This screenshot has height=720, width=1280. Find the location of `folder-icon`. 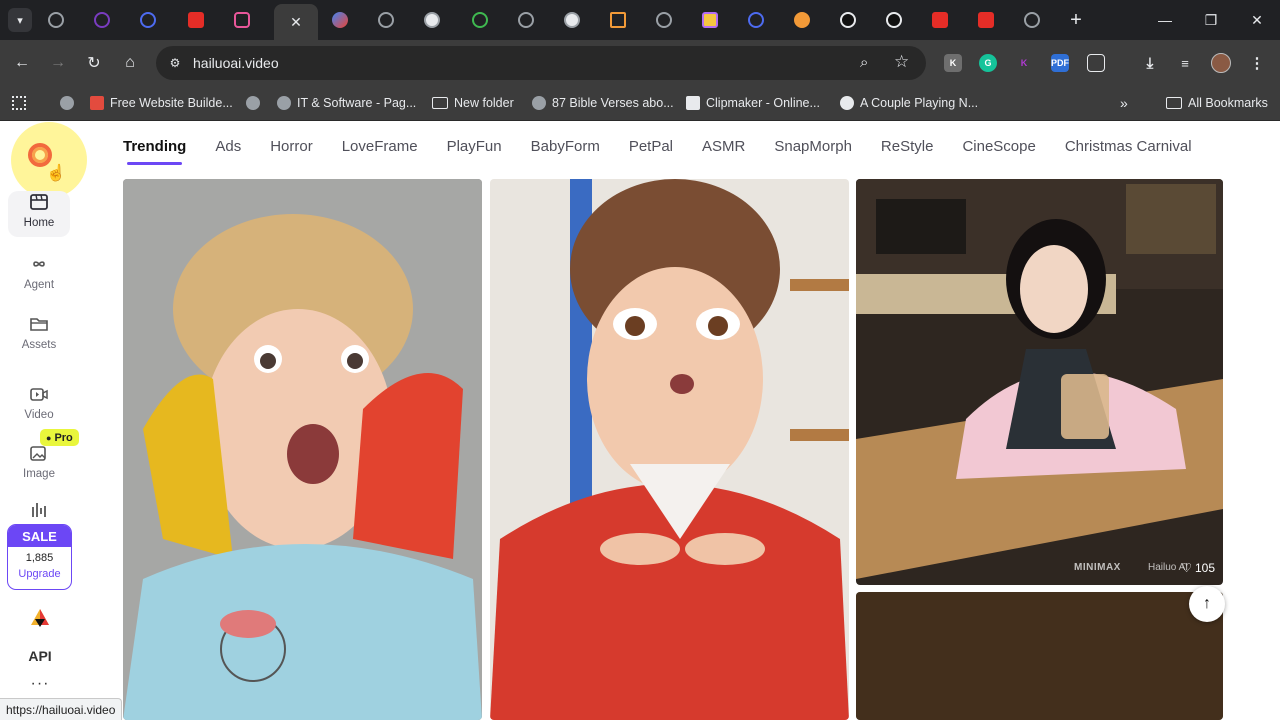

folder-icon is located at coordinates (440, 103).